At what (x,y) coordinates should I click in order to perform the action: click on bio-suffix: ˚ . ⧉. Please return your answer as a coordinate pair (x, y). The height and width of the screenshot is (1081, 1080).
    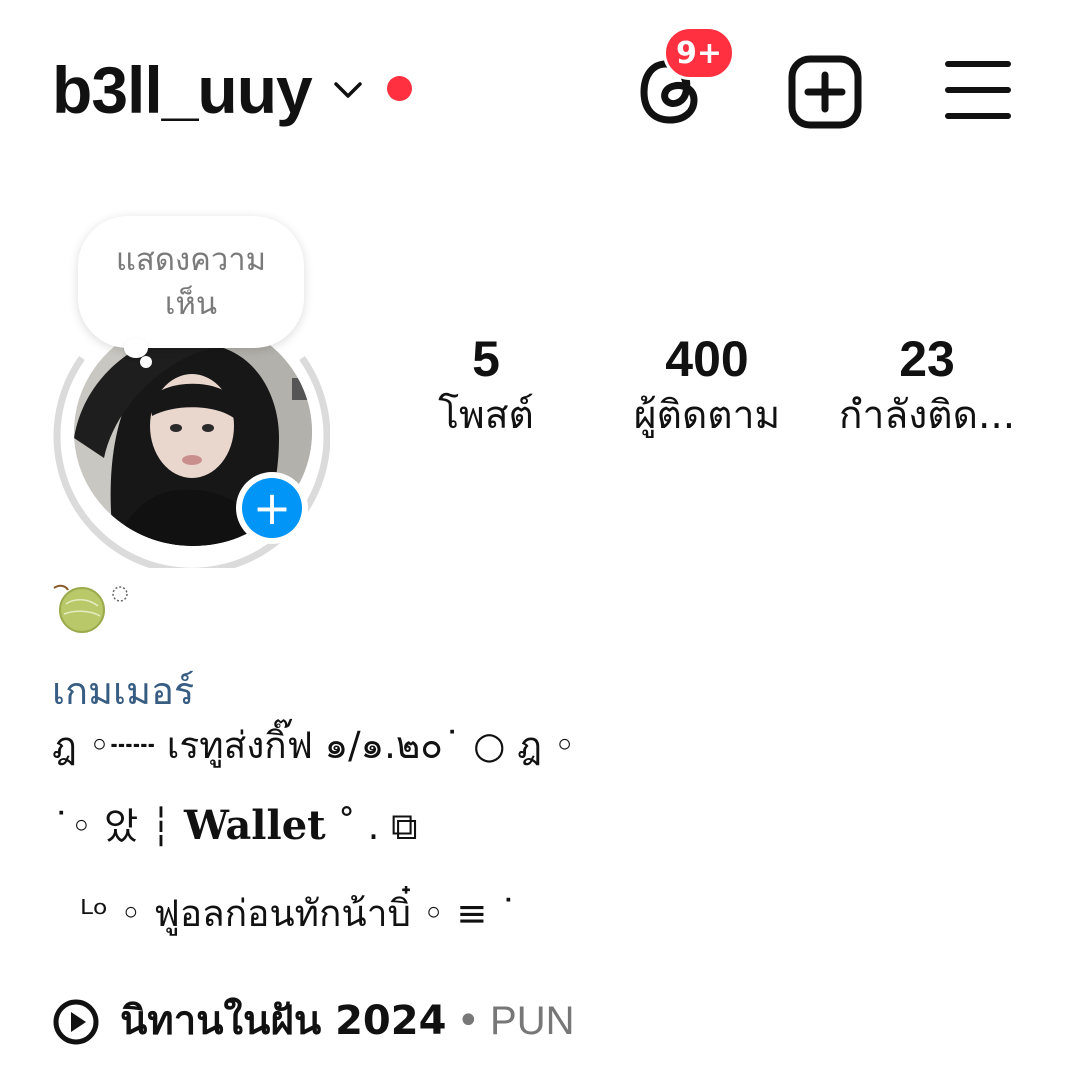
    Looking at the image, I should click on (371, 826).